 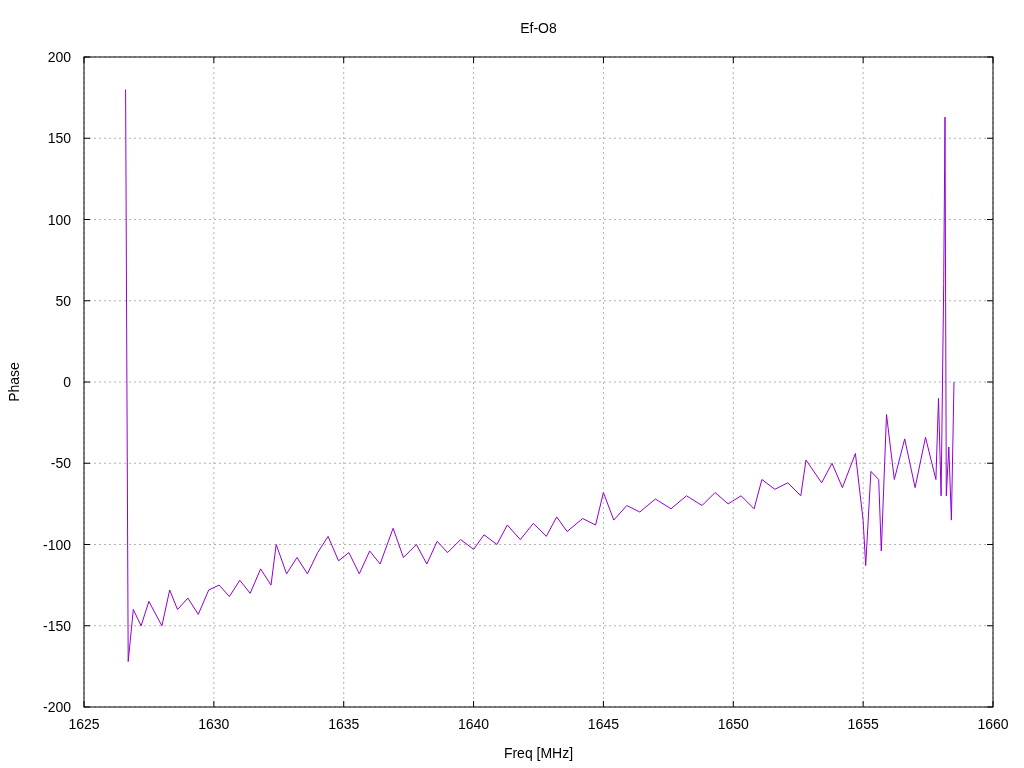 What do you see at coordinates (84, 724) in the screenshot?
I see `x-tick-label: 1625` at bounding box center [84, 724].